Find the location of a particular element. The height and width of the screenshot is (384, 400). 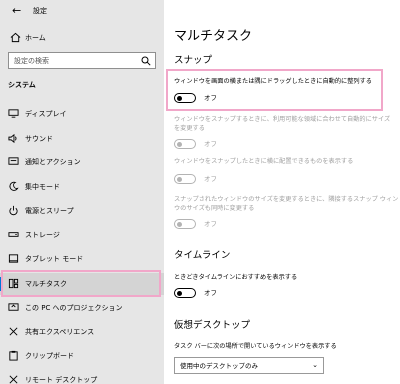

snap-assist-label: ウィンドウをスナップしたときに横に配置できるものを表示する is located at coordinates (264, 161).